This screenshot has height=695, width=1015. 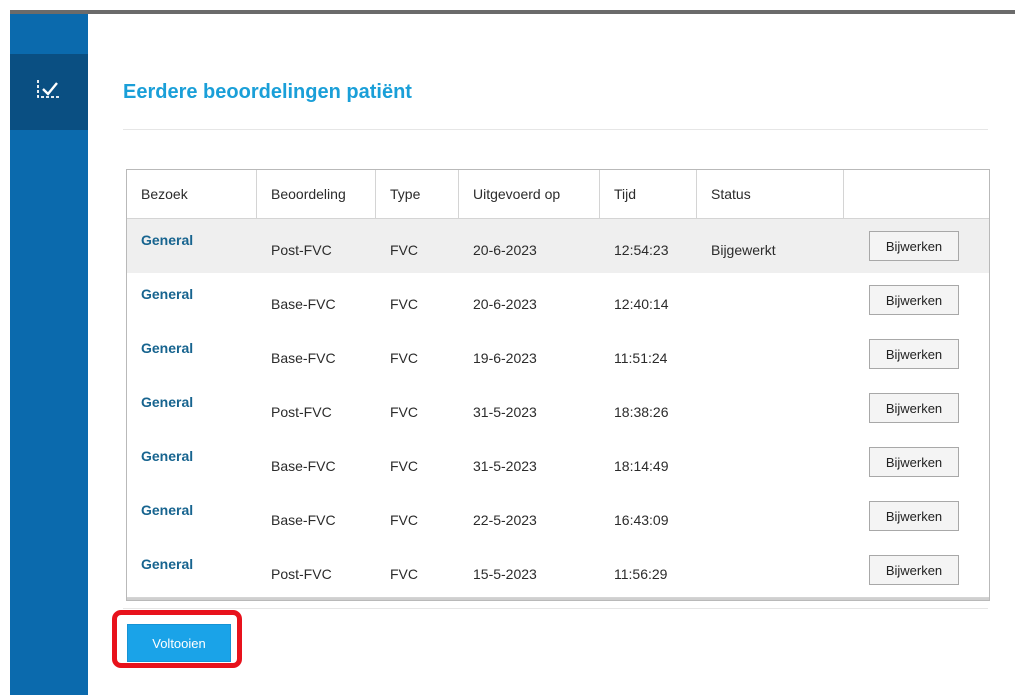 I want to click on column-header-action, so click(x=916, y=194).